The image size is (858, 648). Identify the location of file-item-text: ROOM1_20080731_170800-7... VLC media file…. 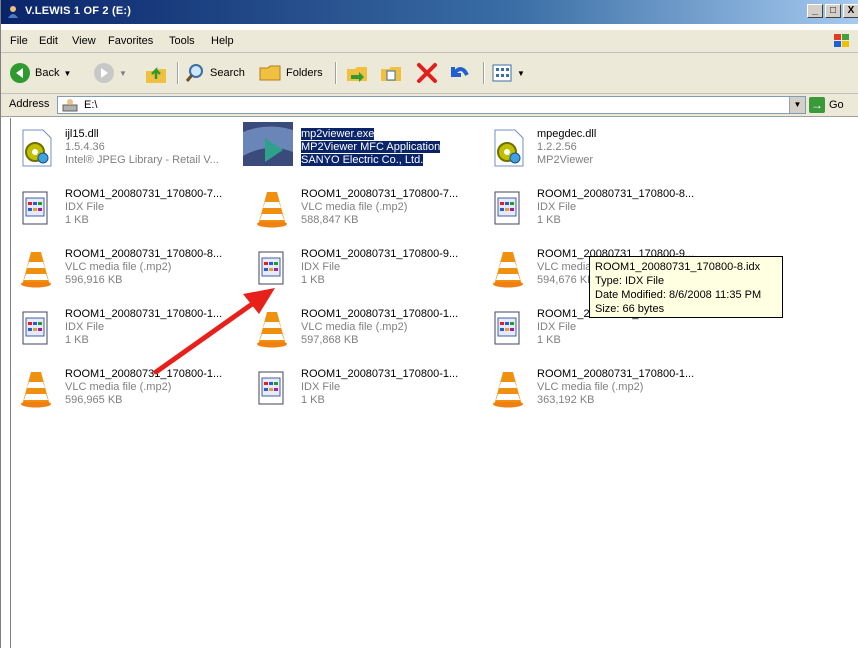
(379, 207).